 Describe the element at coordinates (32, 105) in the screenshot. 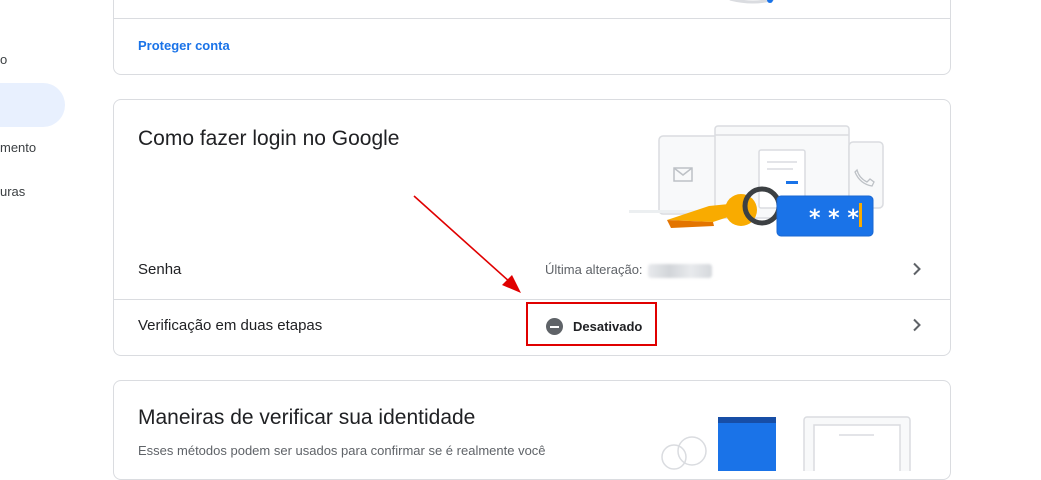

I see `sidebar-item-security-active` at that location.